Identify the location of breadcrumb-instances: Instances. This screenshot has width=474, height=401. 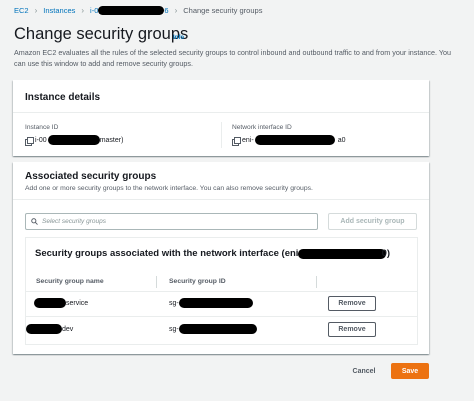
(59, 10).